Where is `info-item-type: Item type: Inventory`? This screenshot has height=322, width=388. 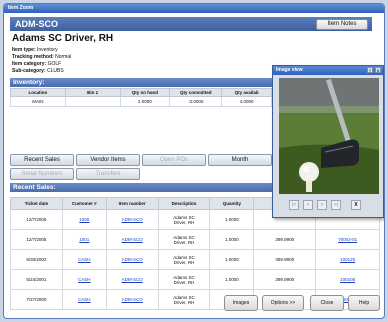 info-item-type: Item type: Inventory is located at coordinates (35, 50).